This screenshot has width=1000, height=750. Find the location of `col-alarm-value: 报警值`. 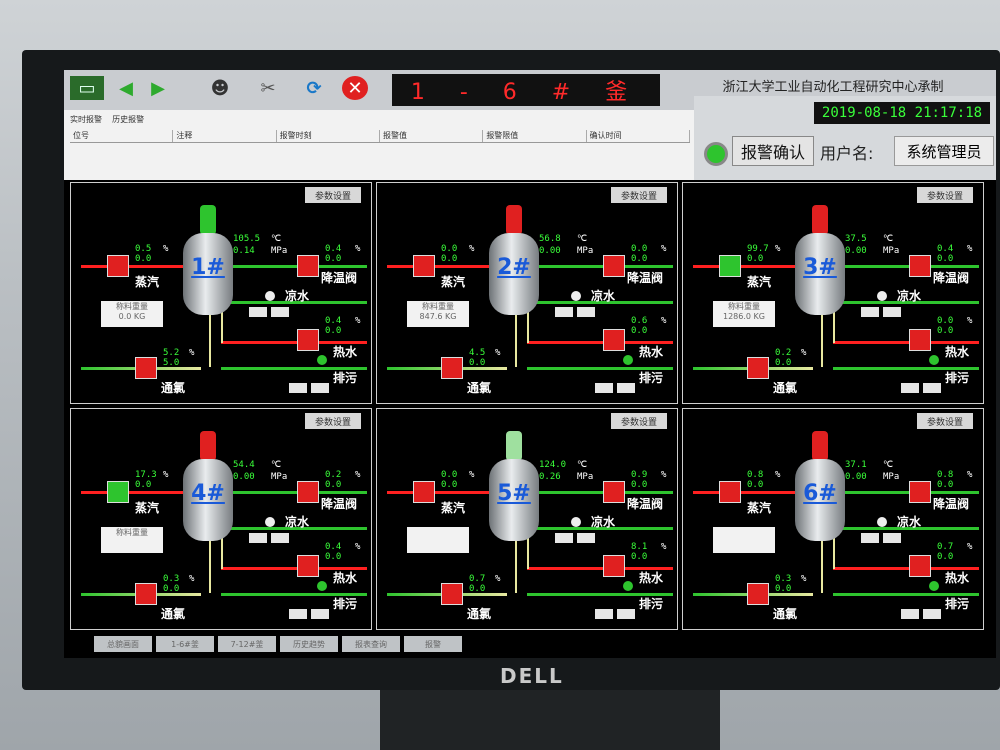

col-alarm-value: 报警值 is located at coordinates (432, 136).